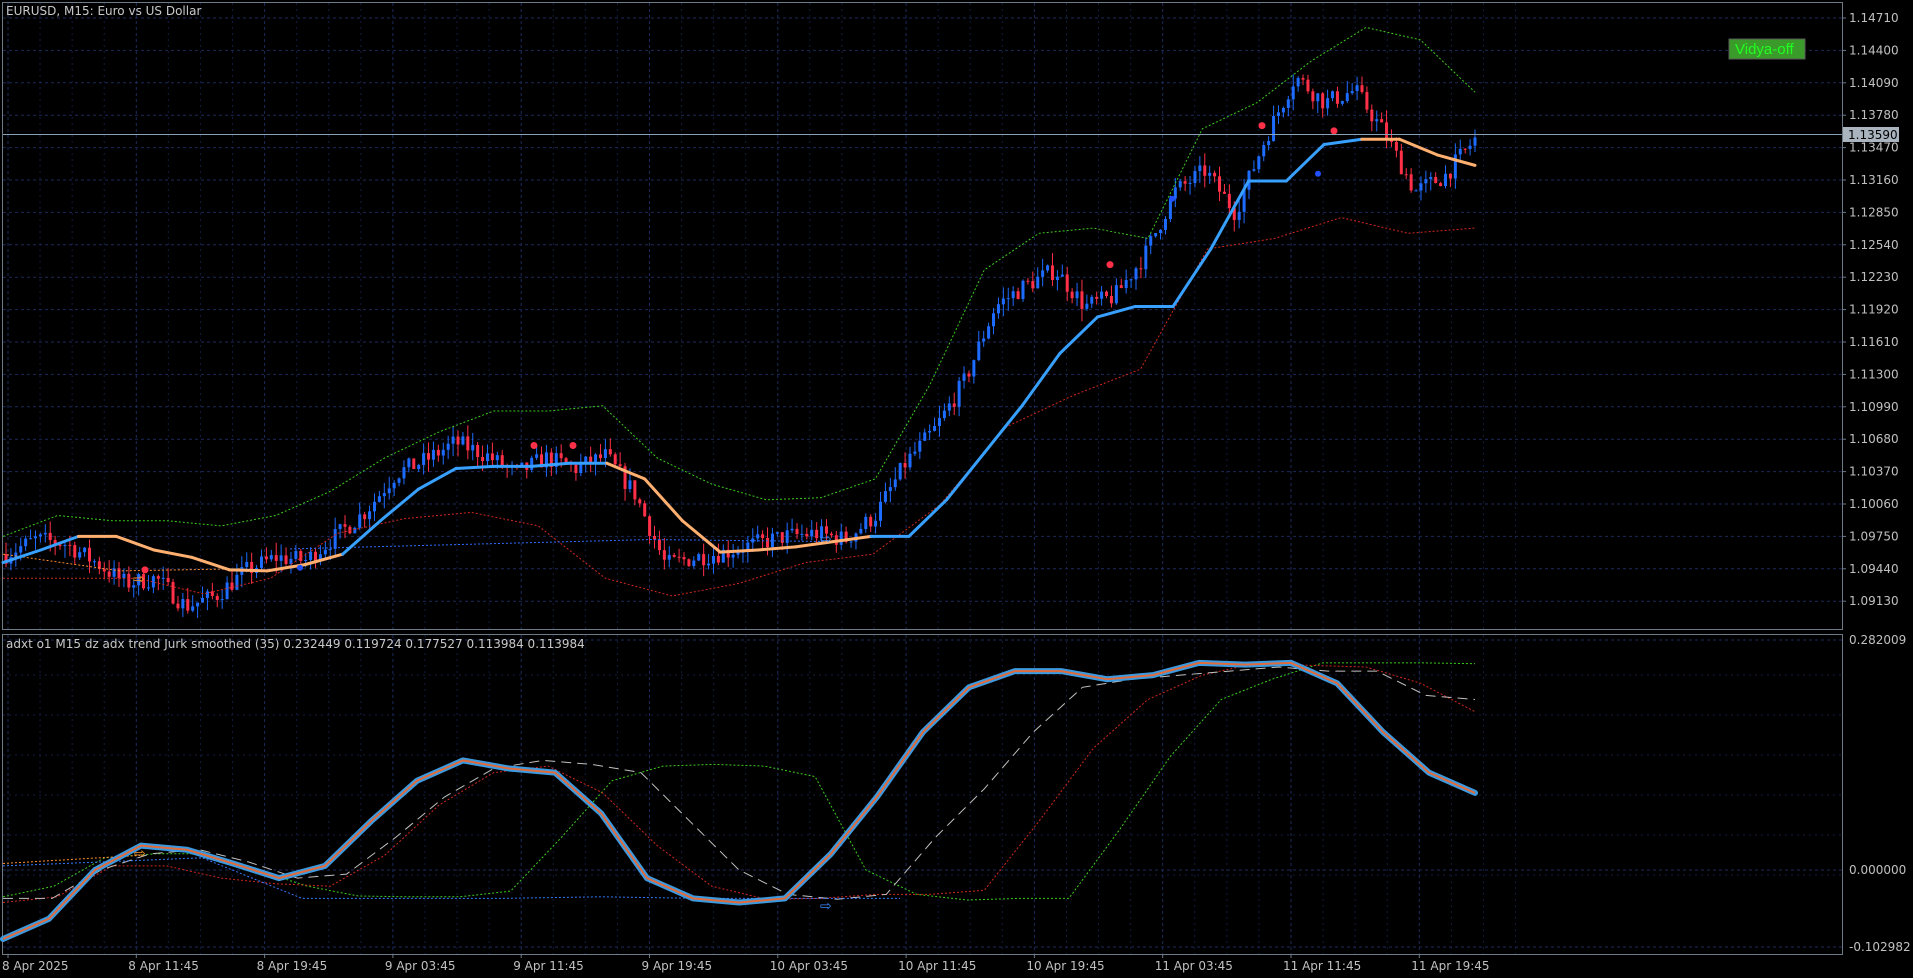 Image resolution: width=1913 pixels, height=978 pixels. Describe the element at coordinates (1874, 407) in the screenshot. I see `price-label: 1.10990` at that location.